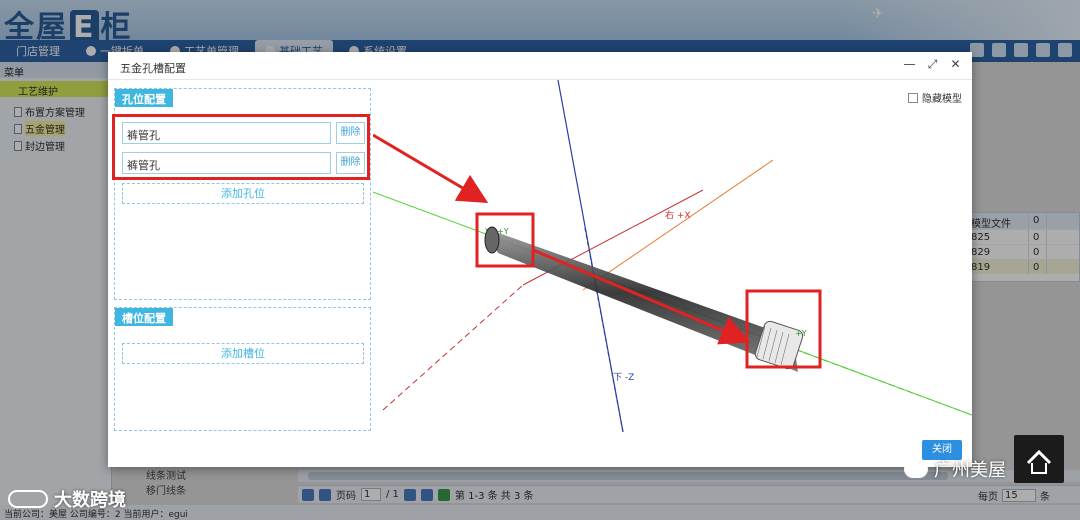  Describe the element at coordinates (942, 99) in the screenshot. I see `hide-model-label: 隐藏模型` at that location.